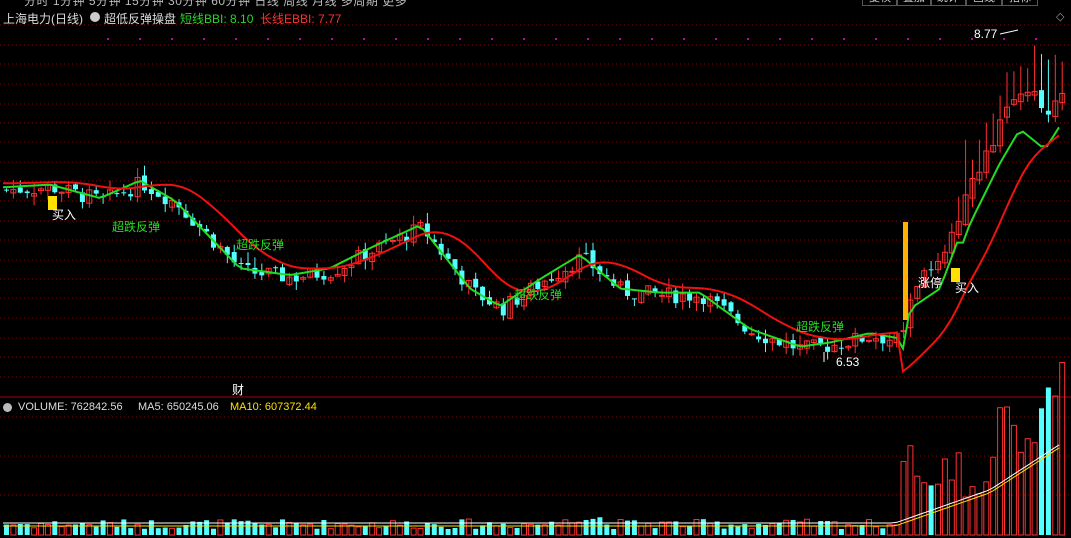 This screenshot has width=1071, height=538. I want to click on dropdown-icon, so click(7, 407).